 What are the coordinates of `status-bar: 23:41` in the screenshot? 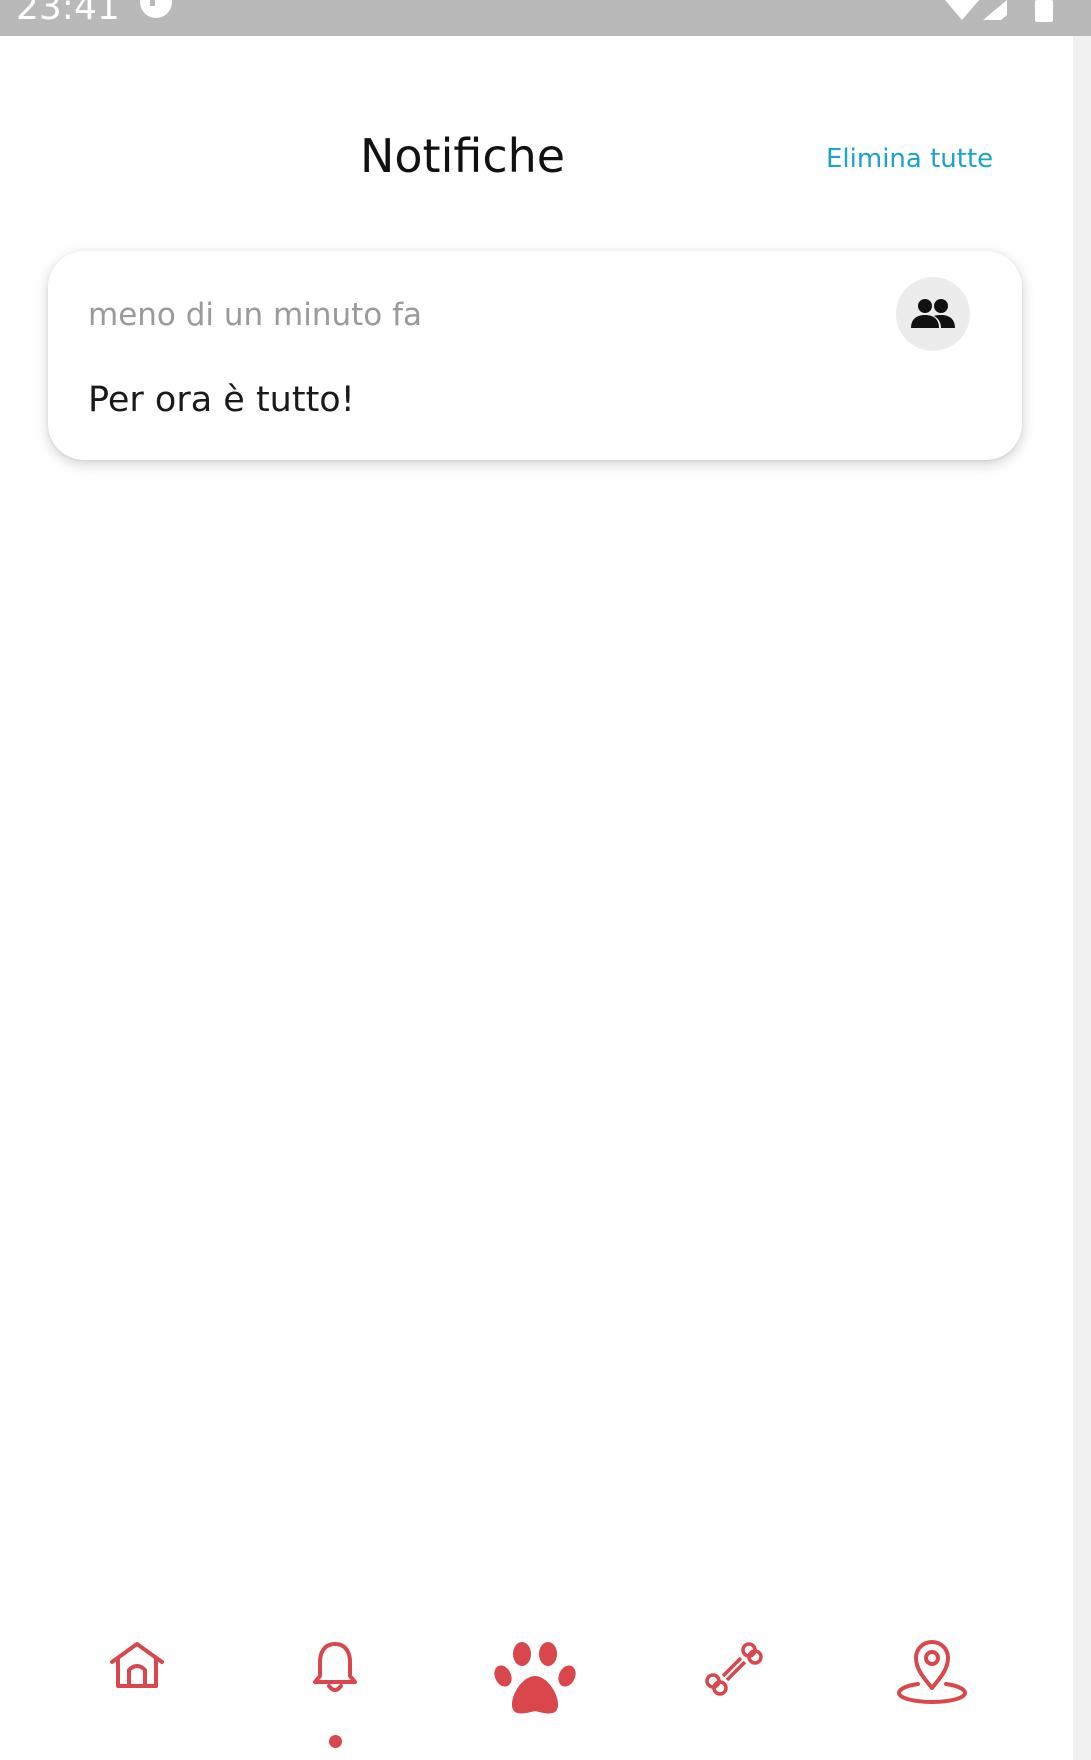 It's located at (545, 18).